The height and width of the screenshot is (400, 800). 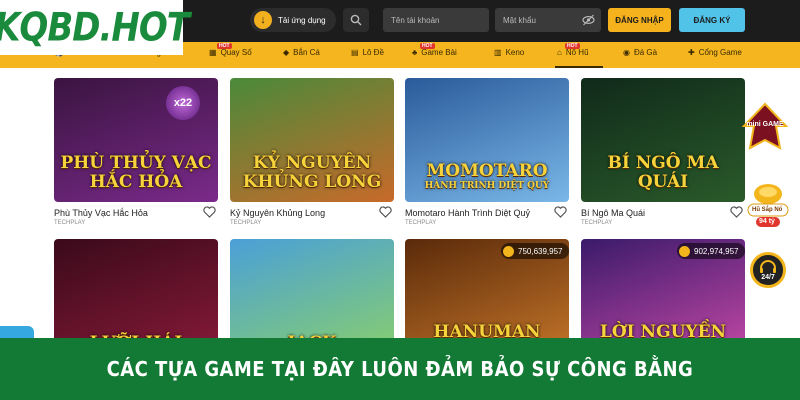 What do you see at coordinates (768, 204) in the screenshot?
I see `jackpot-widget: Hũ Sắp Nổ 94 tỷ` at bounding box center [768, 204].